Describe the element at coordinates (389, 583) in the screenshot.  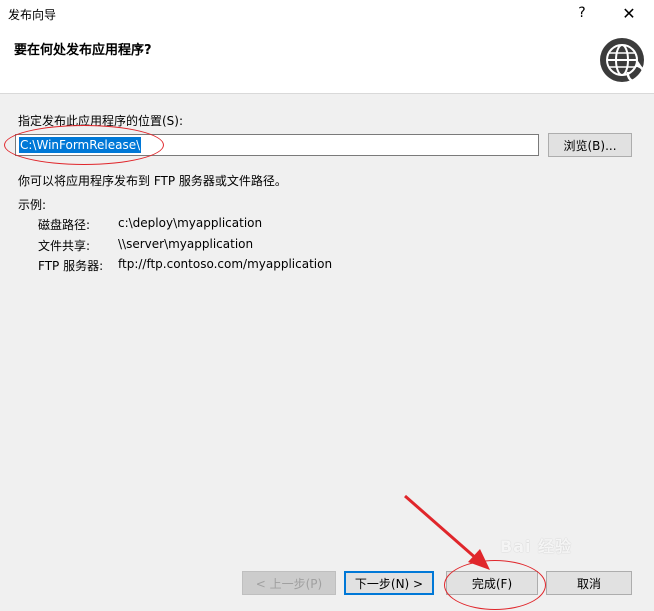
I see `next-button: 下一步(N) >` at that location.